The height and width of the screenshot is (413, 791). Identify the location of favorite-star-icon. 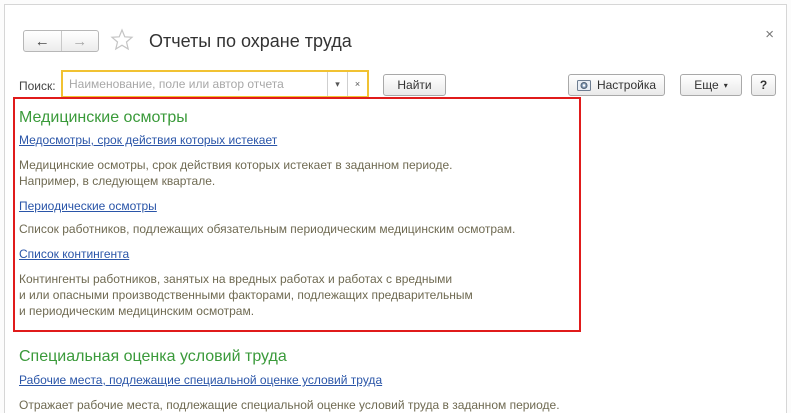
(122, 40).